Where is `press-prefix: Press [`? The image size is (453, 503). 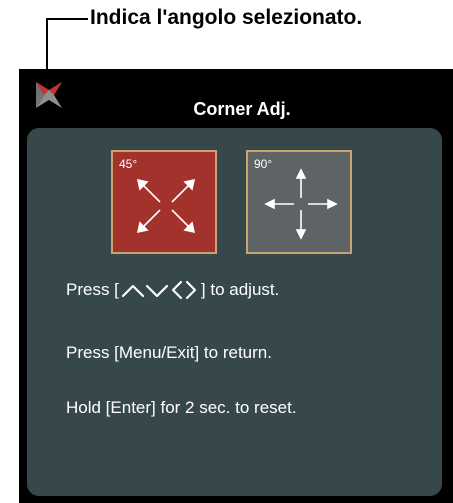 press-prefix: Press [ is located at coordinates (92, 289).